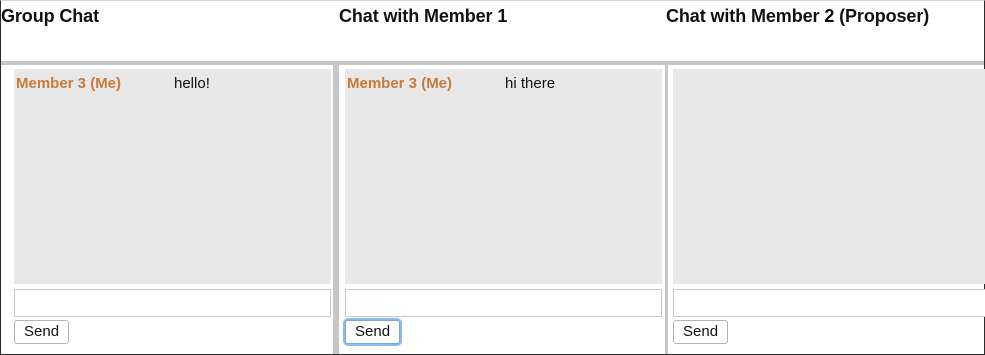 This screenshot has height=355, width=985. I want to click on chat-message: Member 3 (Me) hi there, so click(503, 85).